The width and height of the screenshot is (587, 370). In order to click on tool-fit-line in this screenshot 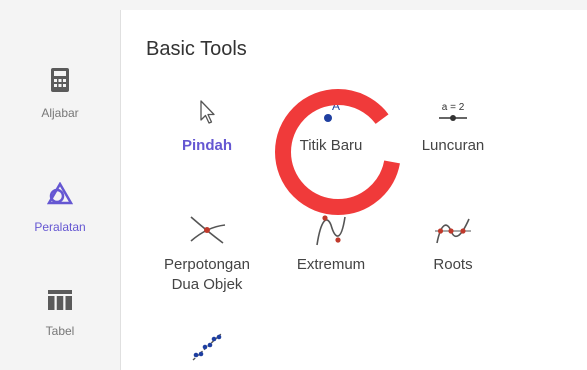, I will do `click(207, 346)`.